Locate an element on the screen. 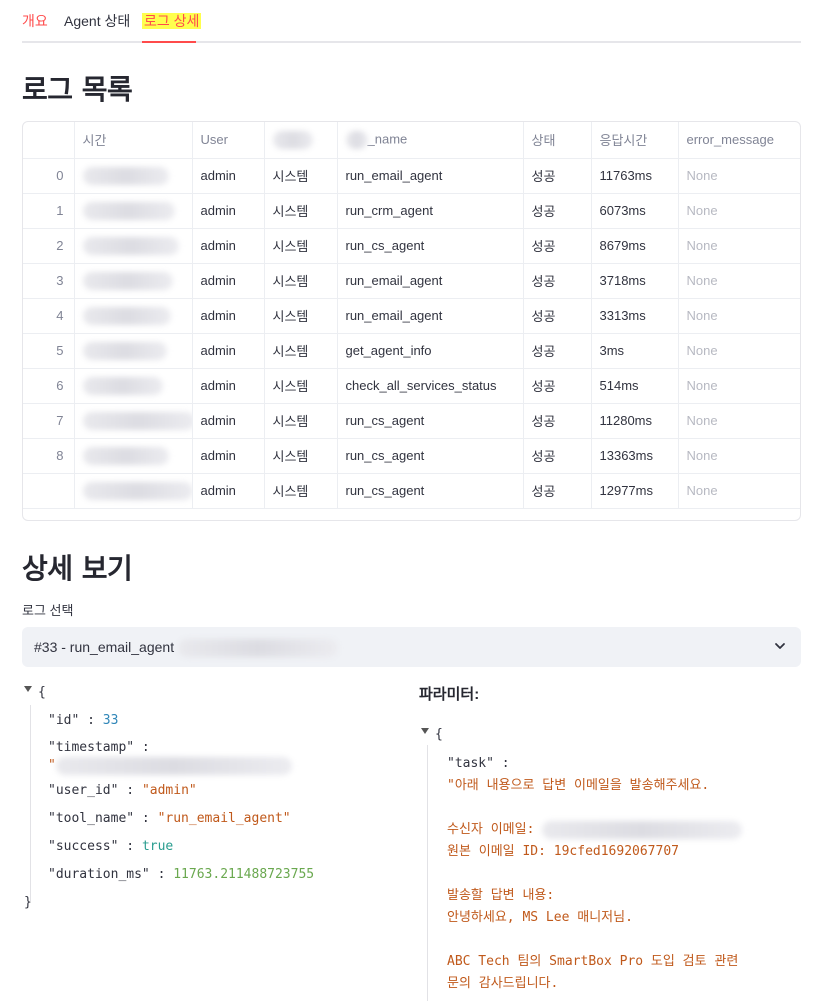 The width and height of the screenshot is (824, 1001). log-list-title: 로그 목록 is located at coordinates (77, 89).